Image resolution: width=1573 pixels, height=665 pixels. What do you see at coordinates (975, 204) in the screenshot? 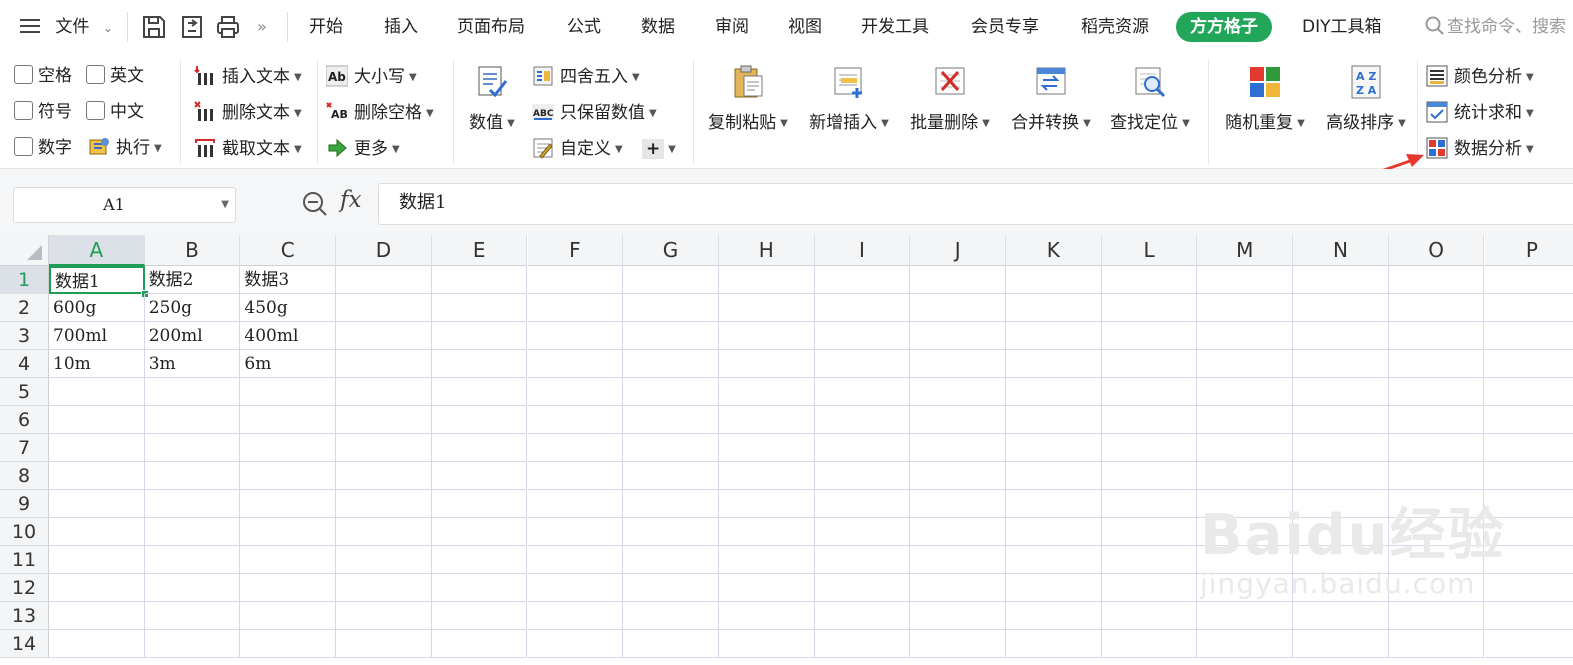
I see `formula-input: 数据1` at bounding box center [975, 204].